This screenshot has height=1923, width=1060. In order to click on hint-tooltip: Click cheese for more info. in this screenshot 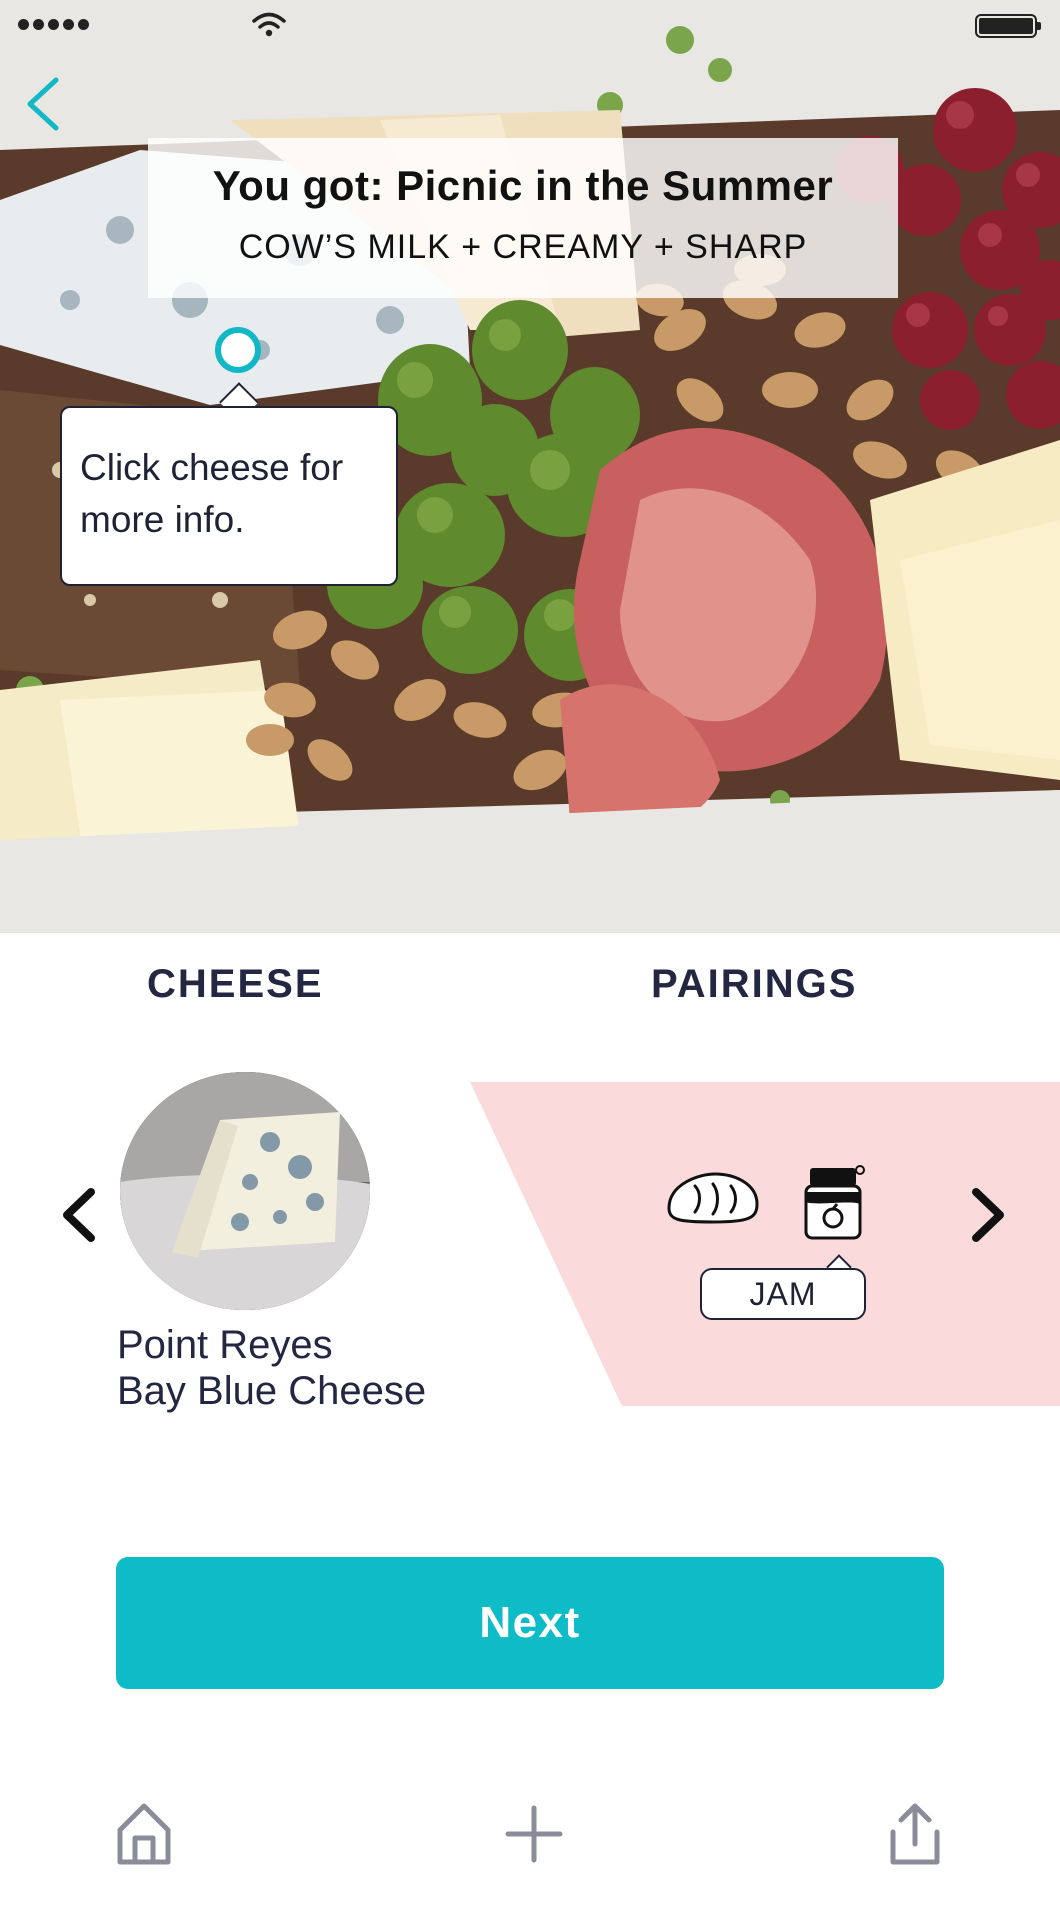, I will do `click(229, 496)`.